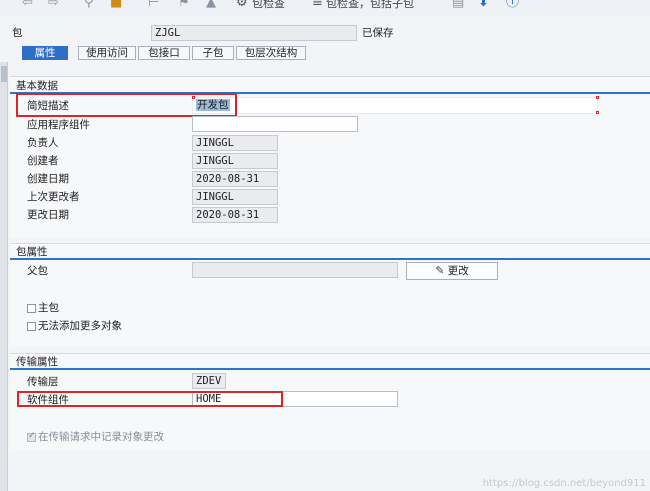 This screenshot has height=491, width=650. Describe the element at coordinates (164, 53) in the screenshot. I see `tab-package-interfaces: 包接口` at that location.